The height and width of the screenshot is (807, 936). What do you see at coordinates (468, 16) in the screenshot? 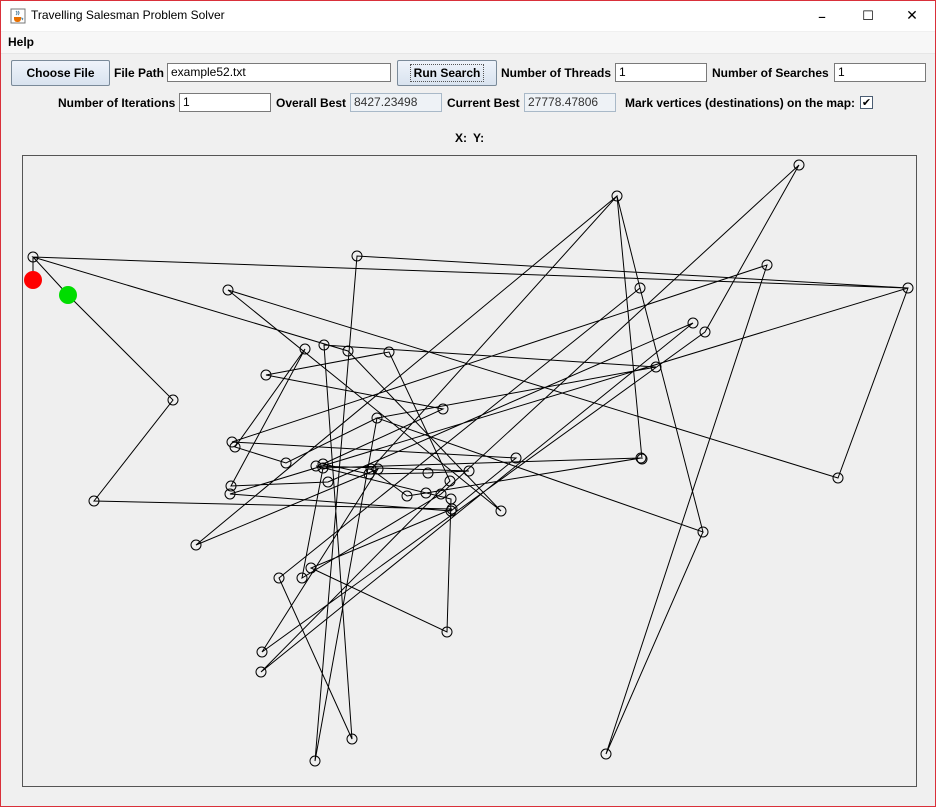
I see `title-bar: Travelling Salesman Problem Solver – ☐ ✕` at bounding box center [468, 16].